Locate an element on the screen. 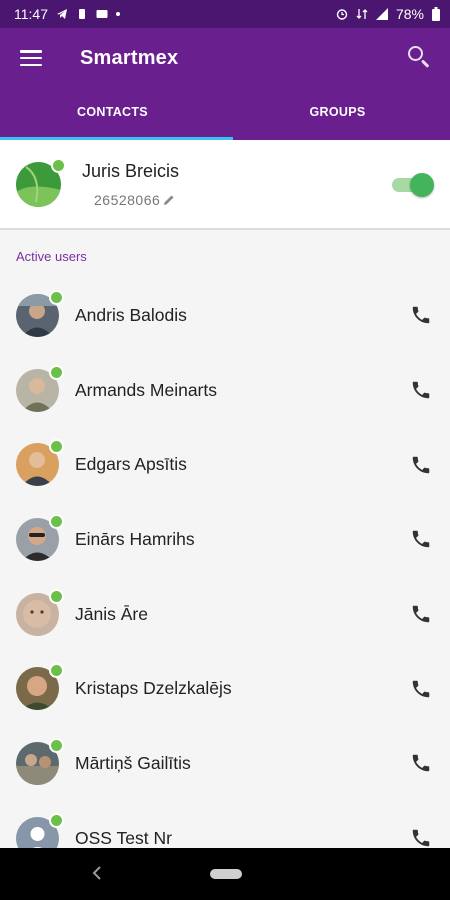 This screenshot has height=900, width=450. tab-bar: CONTACTS GROUPS is located at coordinates (225, 114).